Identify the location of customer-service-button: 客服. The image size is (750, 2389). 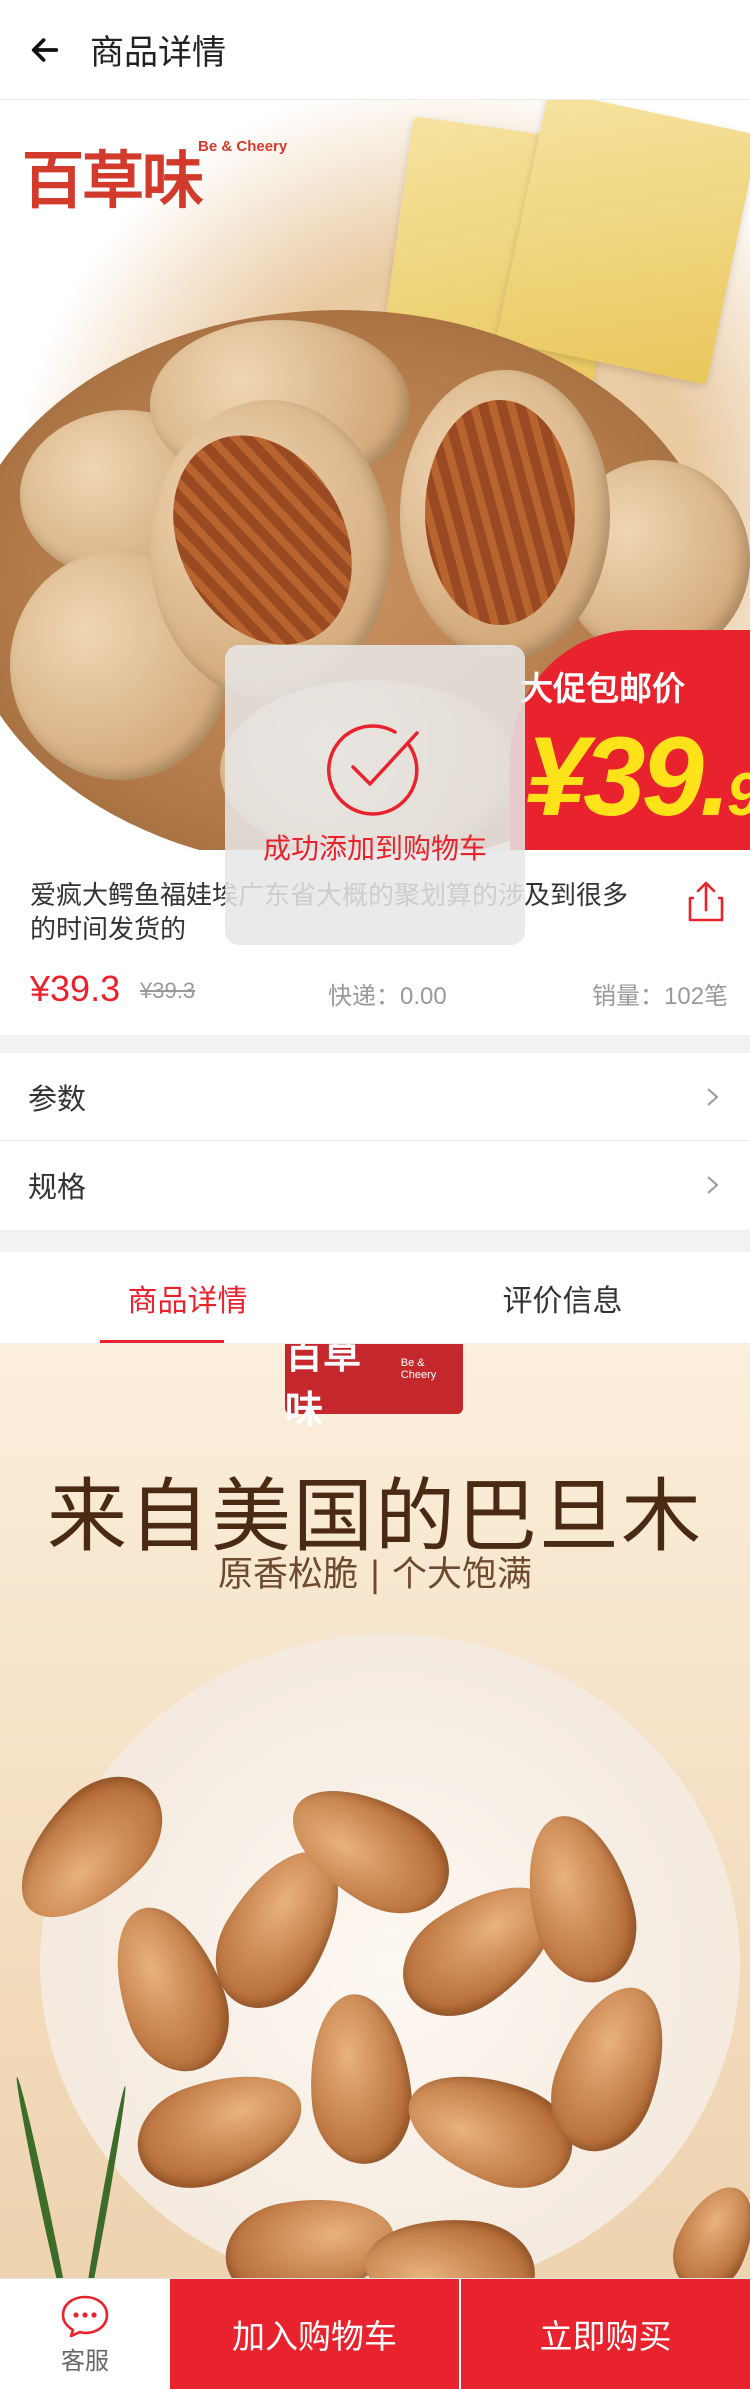
(85, 2334).